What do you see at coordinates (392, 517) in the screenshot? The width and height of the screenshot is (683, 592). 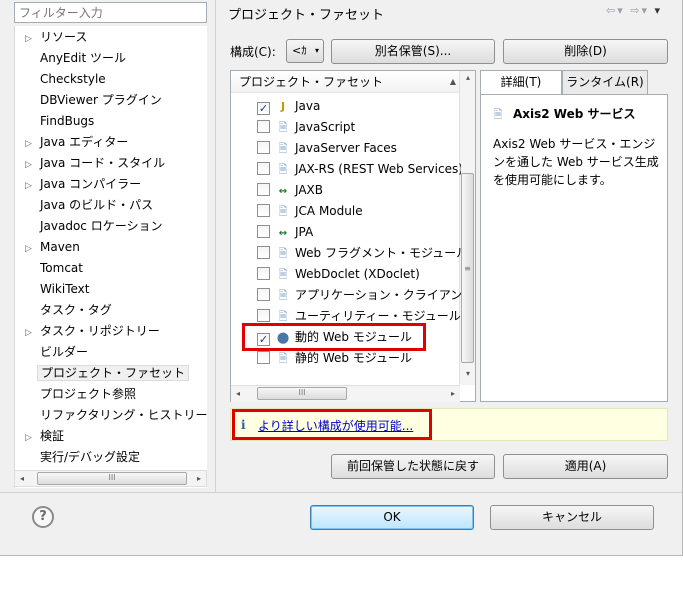 I see `ok-button: OK` at bounding box center [392, 517].